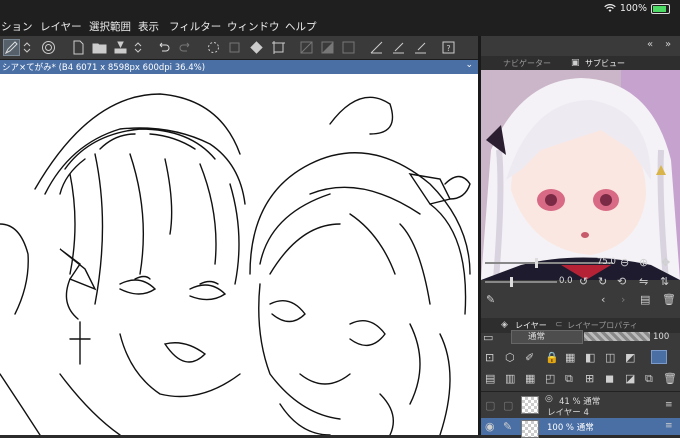 Image resolution: width=680 pixels, height=438 pixels. What do you see at coordinates (580, 63) in the screenshot?
I see `navigator-tabs: ナビゲーター ▣ サブビュー` at bounding box center [580, 63].